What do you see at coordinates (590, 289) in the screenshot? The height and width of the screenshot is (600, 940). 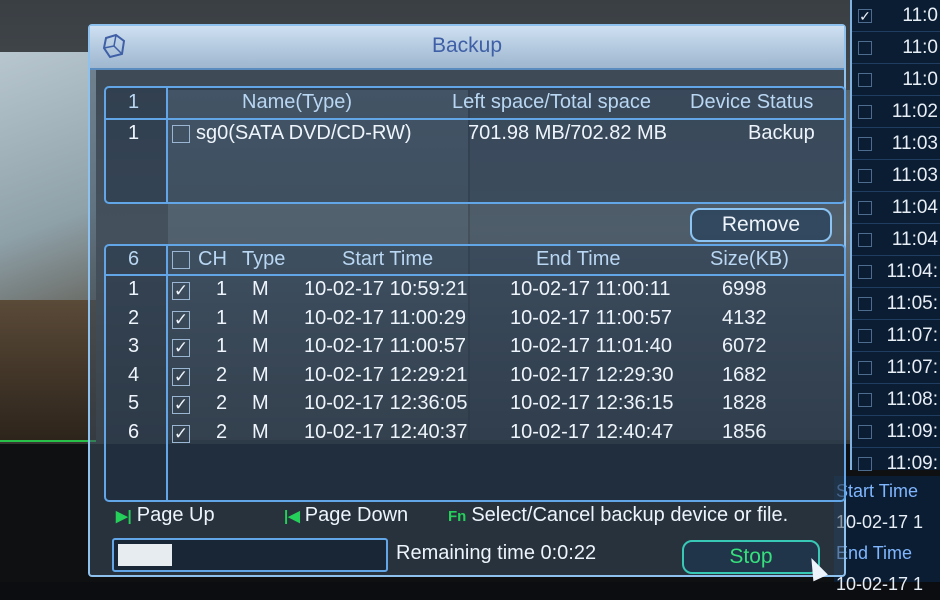 I see `file-row-end: 10-02-17 11:00:11` at bounding box center [590, 289].